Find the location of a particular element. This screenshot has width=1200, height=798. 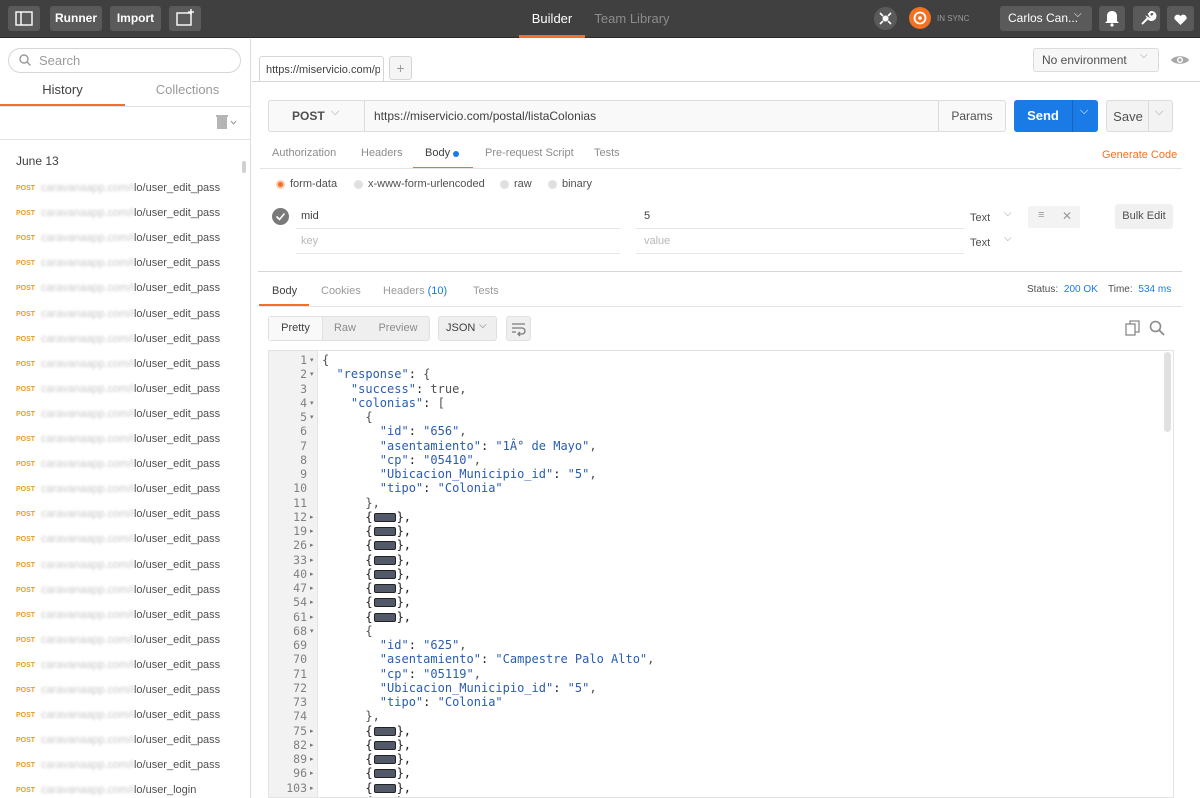

tab-body: Body is located at coordinates (443, 154).